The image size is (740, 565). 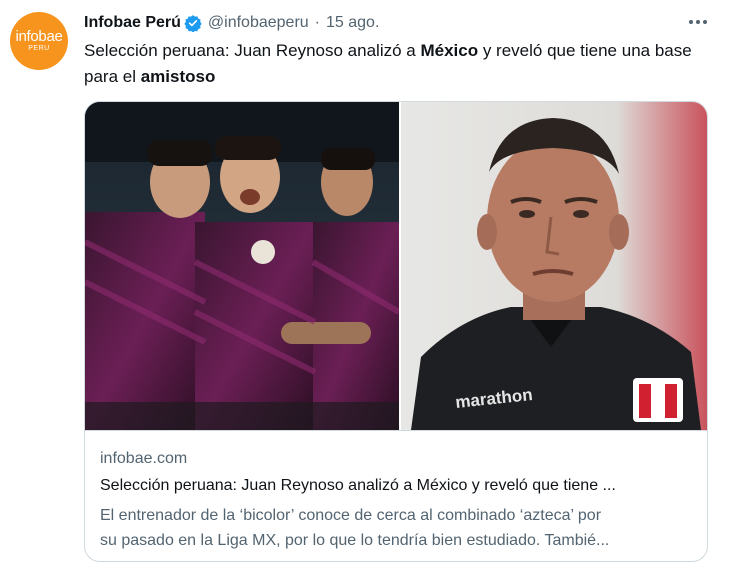 I want to click on author-name: Infobae Perú, so click(x=132, y=23).